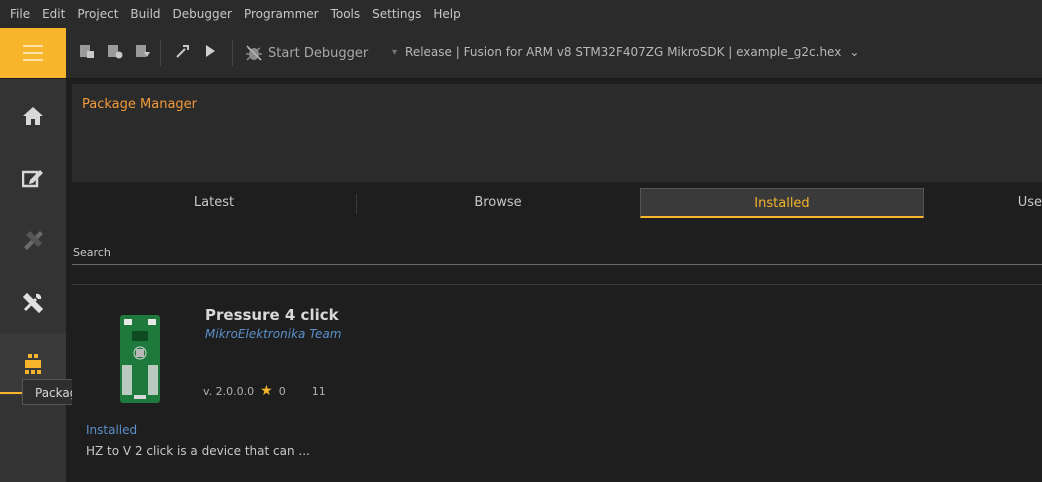 The width and height of the screenshot is (1042, 482). What do you see at coordinates (97, 14) in the screenshot?
I see `menu-project: Project` at bounding box center [97, 14].